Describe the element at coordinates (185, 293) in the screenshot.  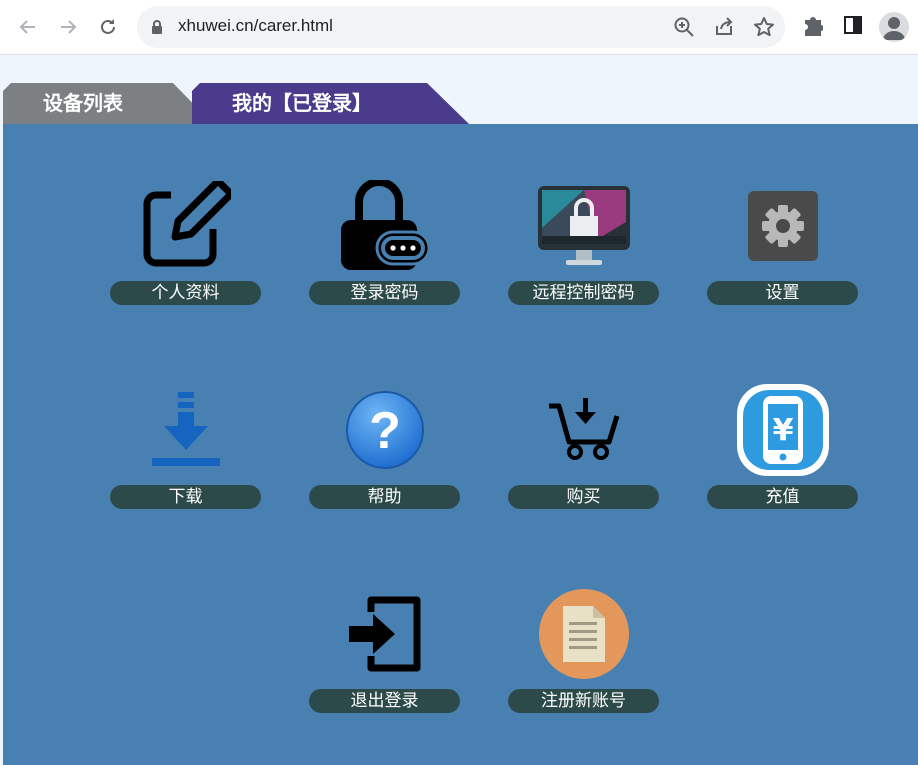
I see `tile-profile-label: 个人资料` at that location.